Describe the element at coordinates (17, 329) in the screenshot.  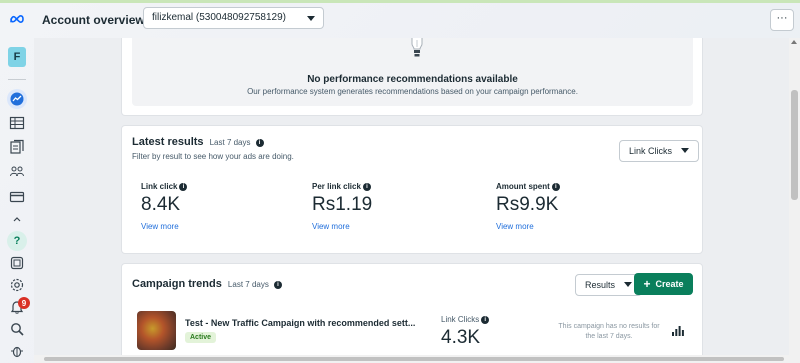
I see `search-icon` at that location.